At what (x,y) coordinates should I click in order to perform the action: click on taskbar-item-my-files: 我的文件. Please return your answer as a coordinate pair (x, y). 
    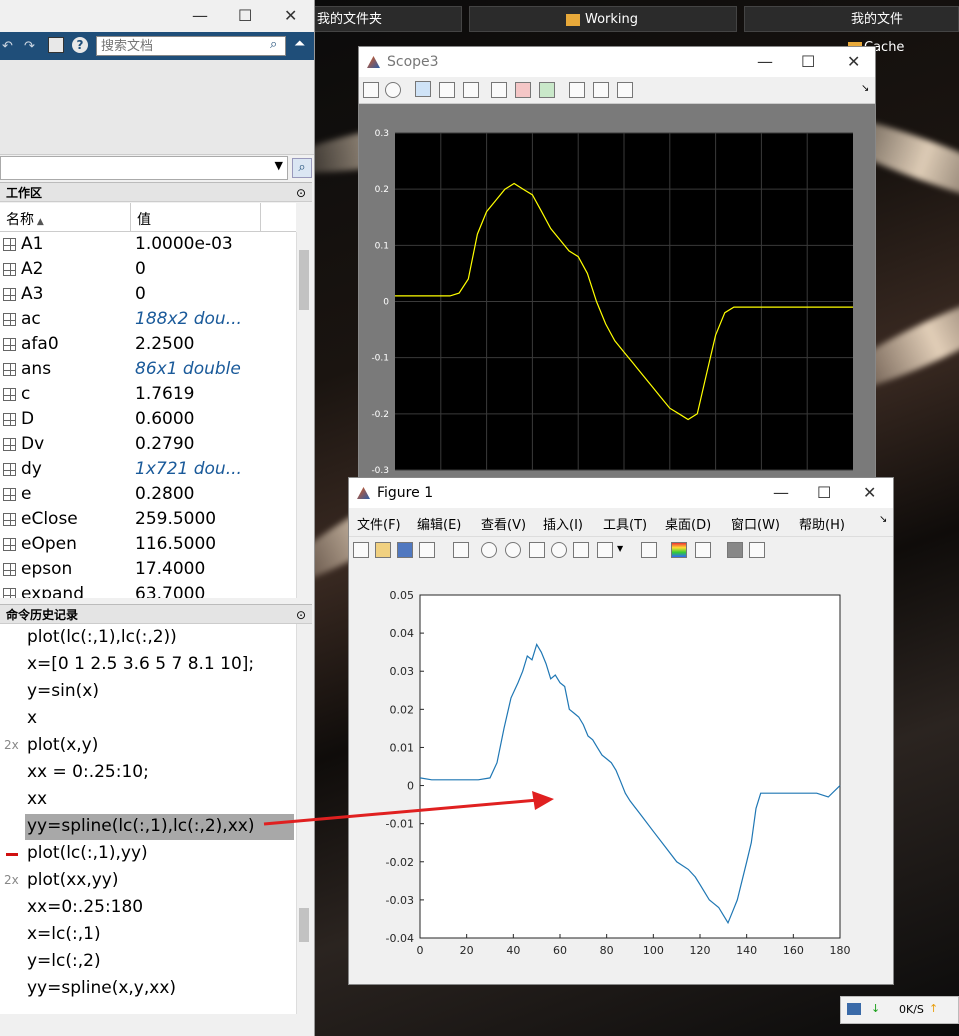
    Looking at the image, I should click on (851, 19).